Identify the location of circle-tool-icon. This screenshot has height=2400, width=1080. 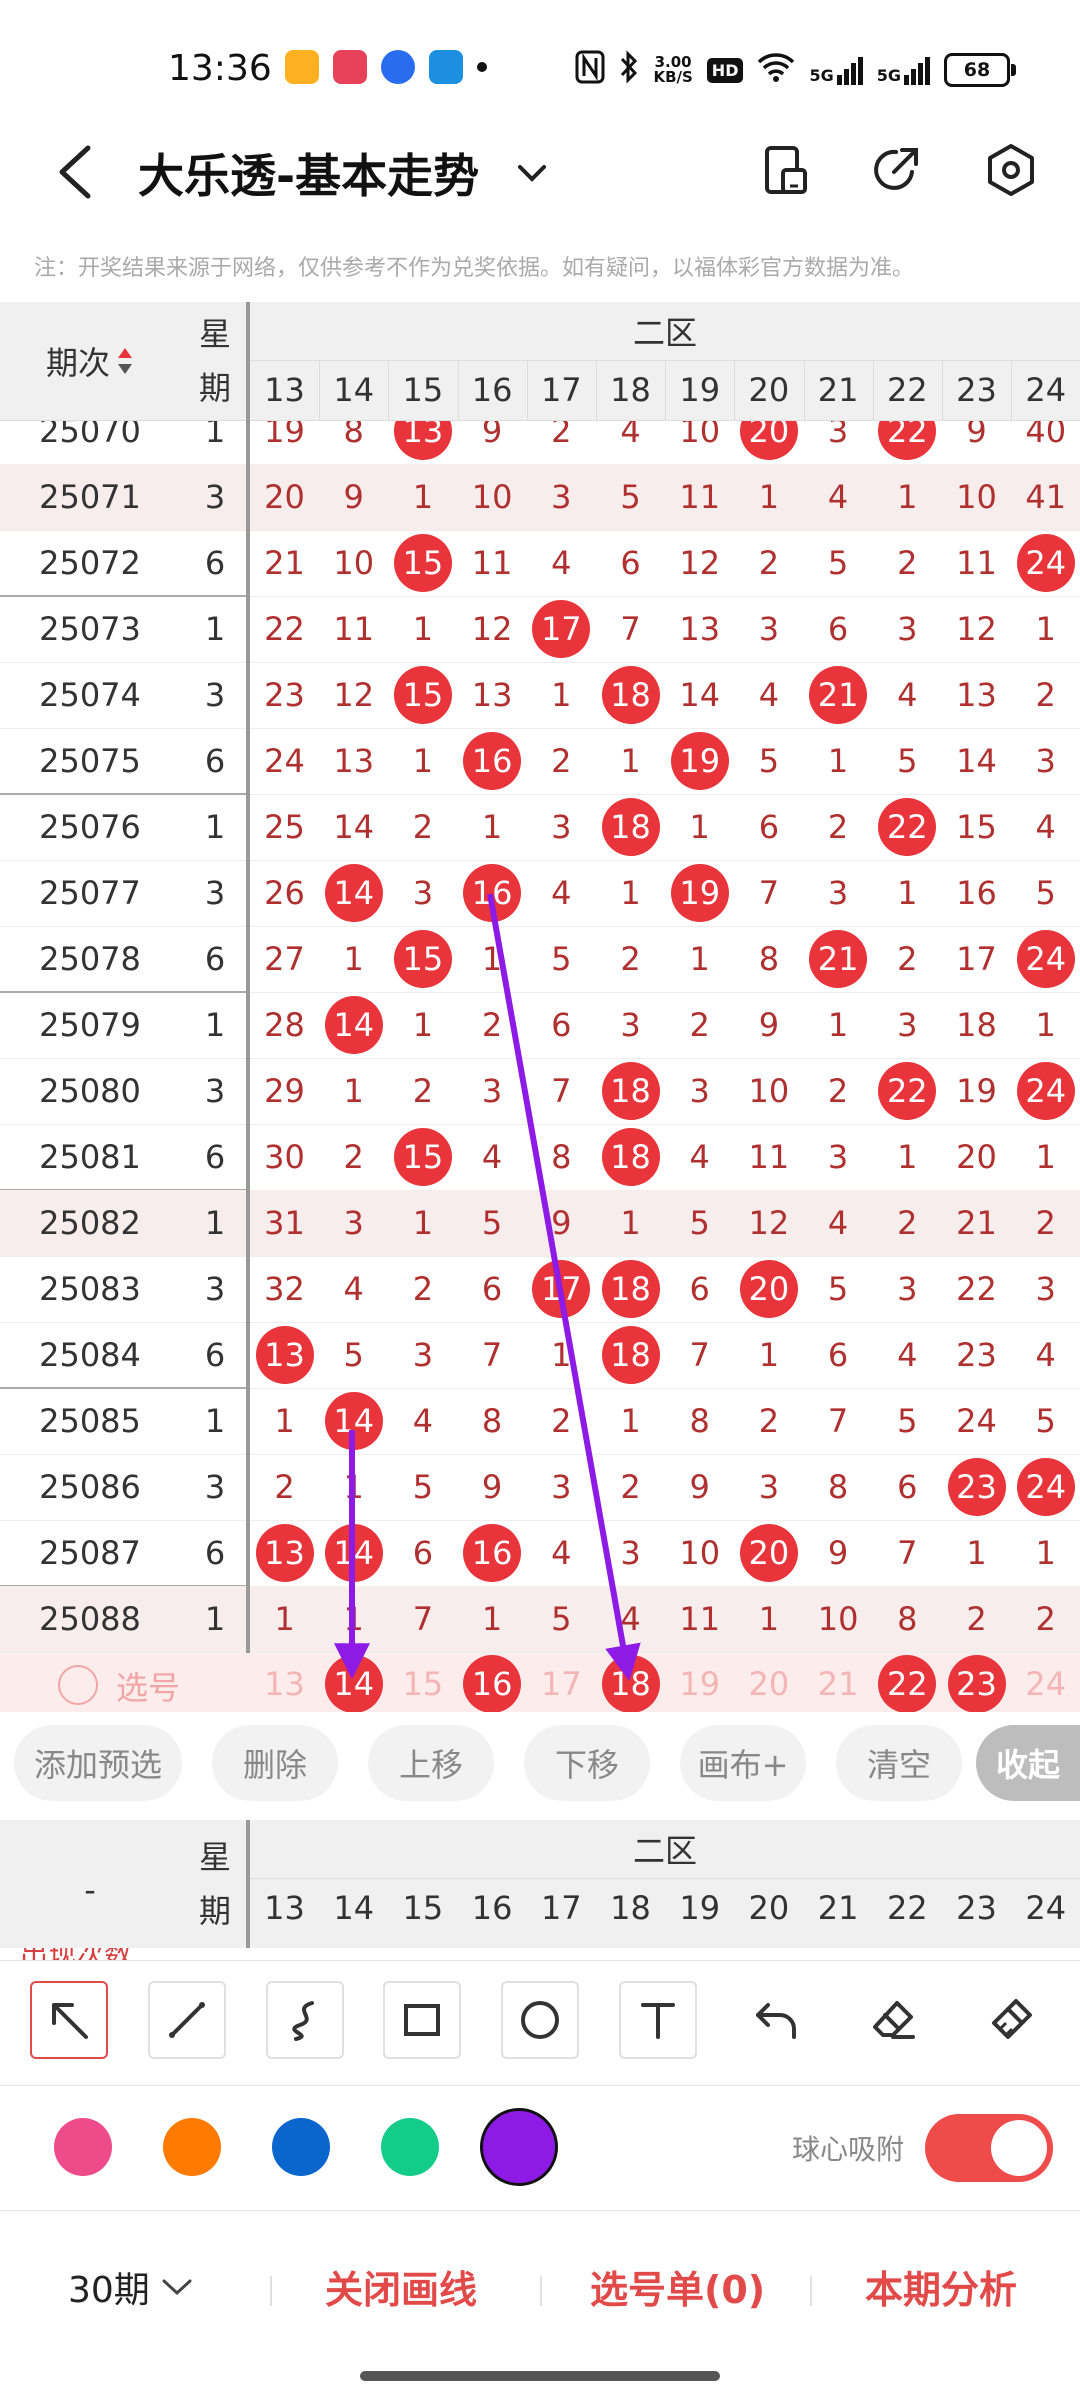
(540, 2020).